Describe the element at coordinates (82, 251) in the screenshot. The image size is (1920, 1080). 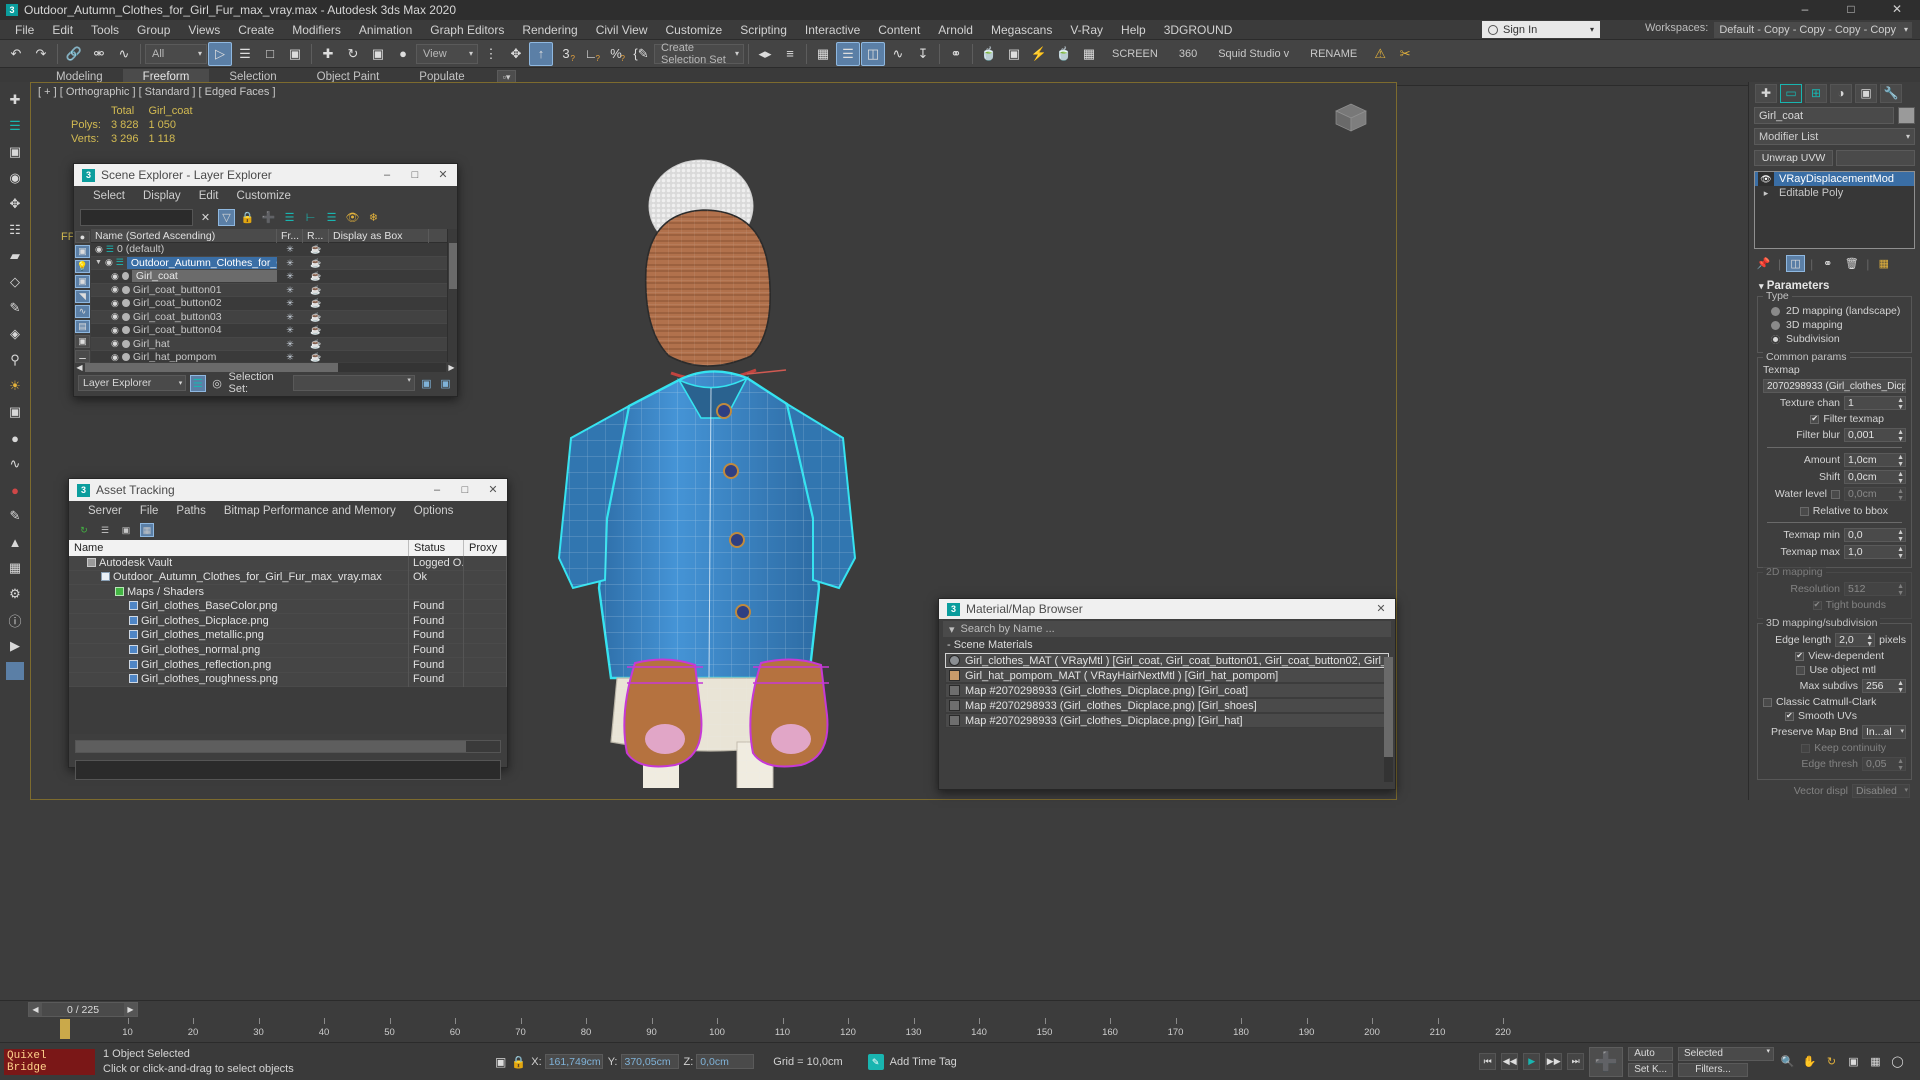
I see `filter-shapes-icon: ▣` at that location.